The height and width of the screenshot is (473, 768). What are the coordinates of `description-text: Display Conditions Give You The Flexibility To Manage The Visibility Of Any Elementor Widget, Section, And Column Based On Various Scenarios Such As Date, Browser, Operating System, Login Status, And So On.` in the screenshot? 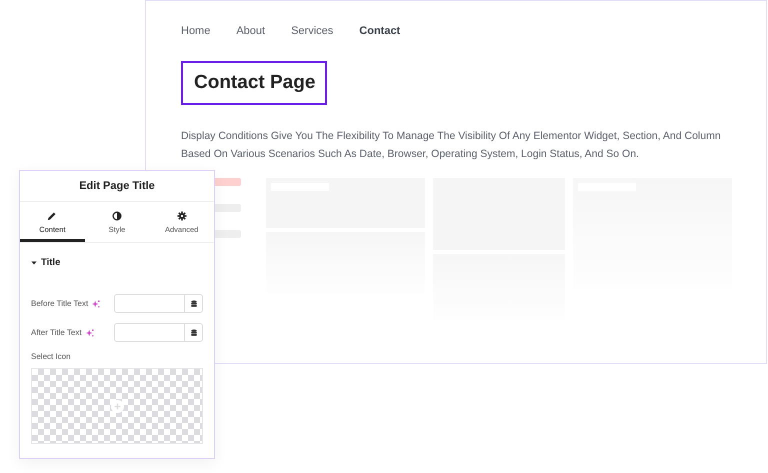 It's located at (451, 145).